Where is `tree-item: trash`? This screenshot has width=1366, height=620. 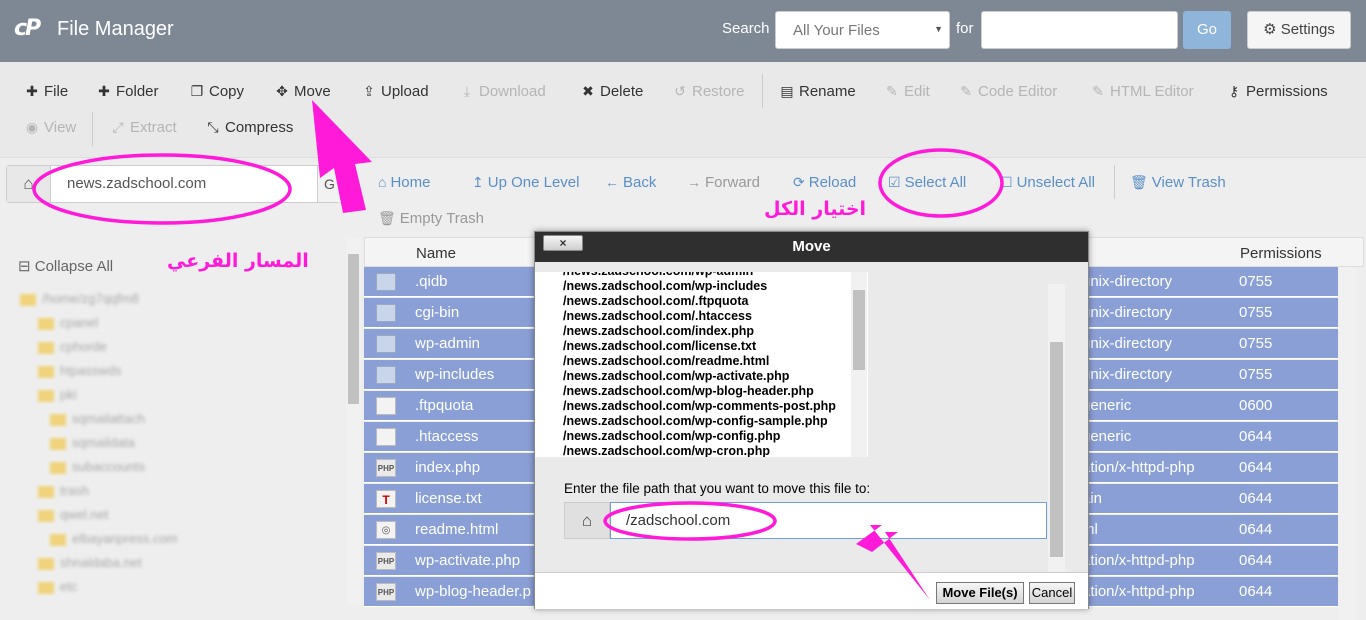 tree-item: trash is located at coordinates (63, 490).